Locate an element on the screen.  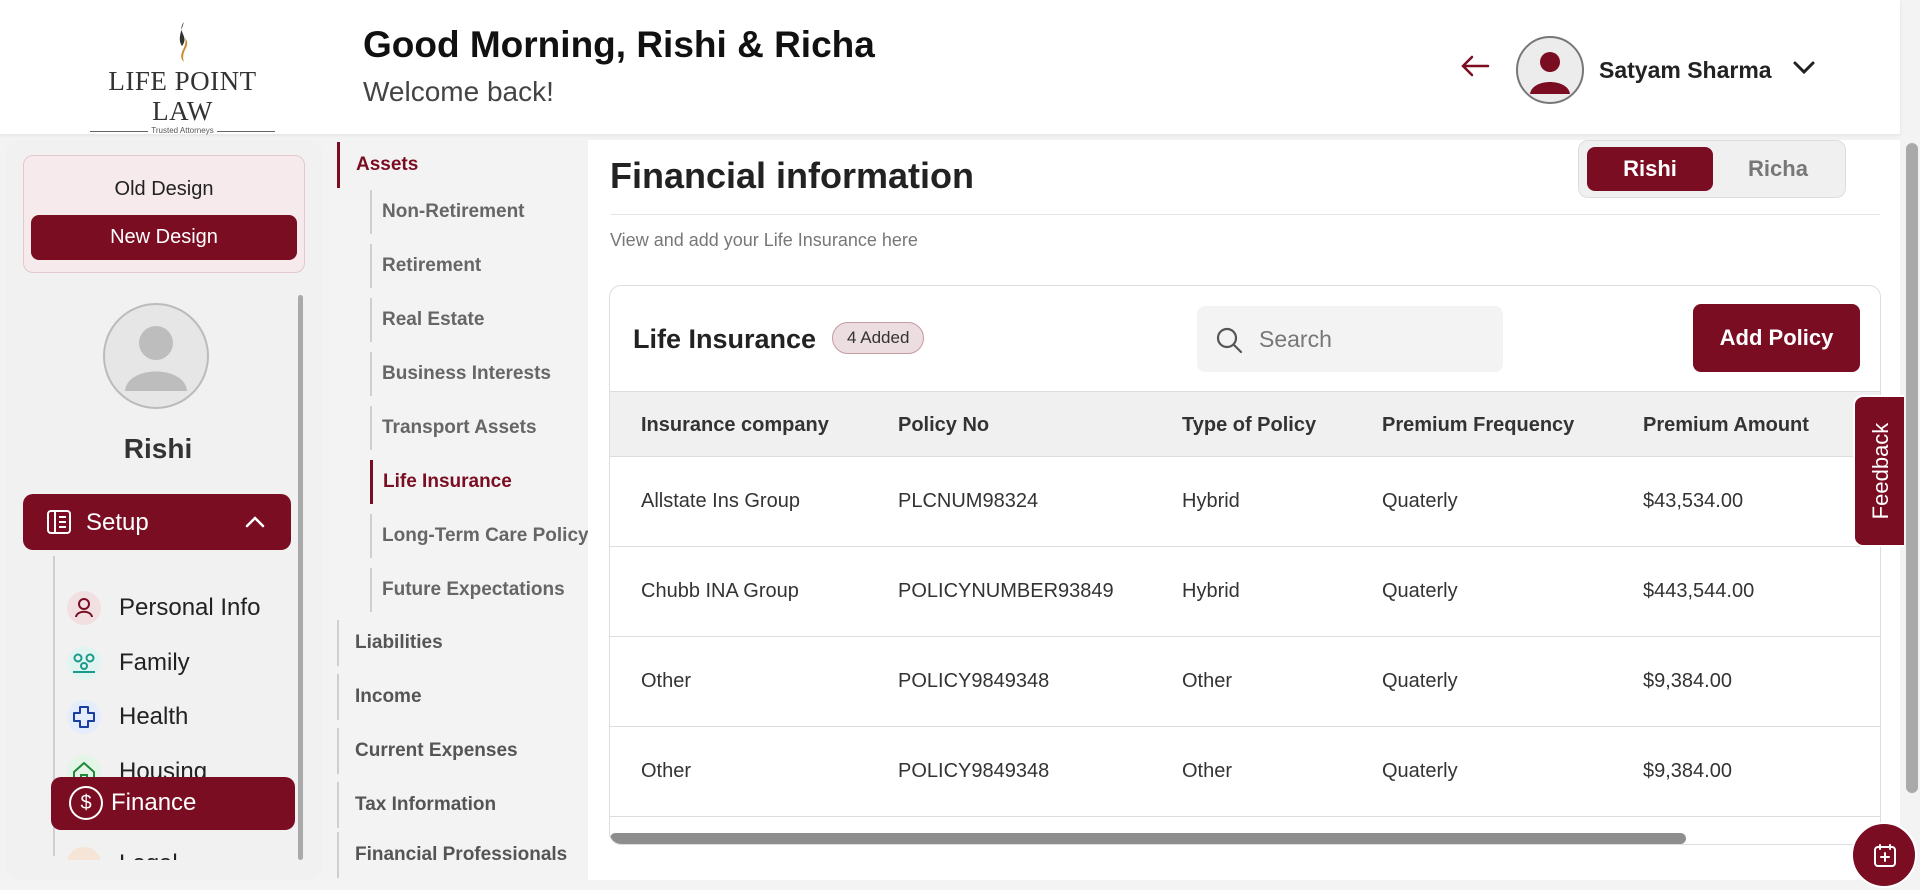
search-icon is located at coordinates (1229, 340).